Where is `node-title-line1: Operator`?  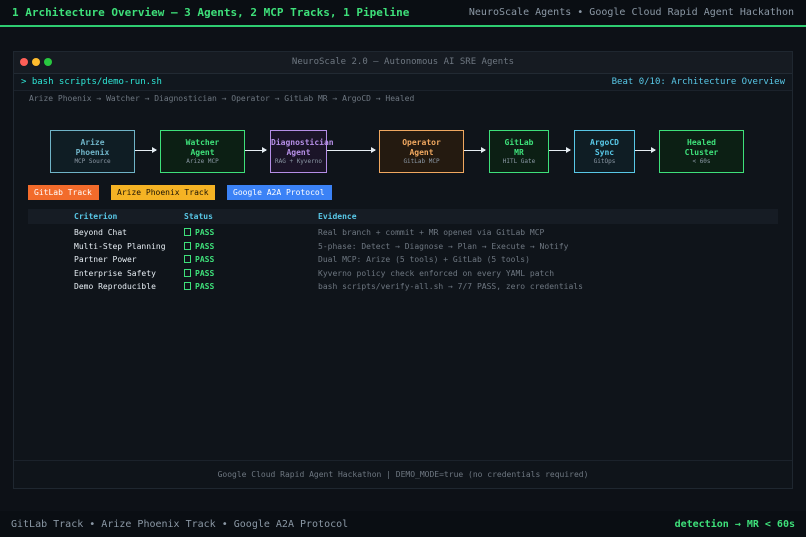 node-title-line1: Operator is located at coordinates (421, 142).